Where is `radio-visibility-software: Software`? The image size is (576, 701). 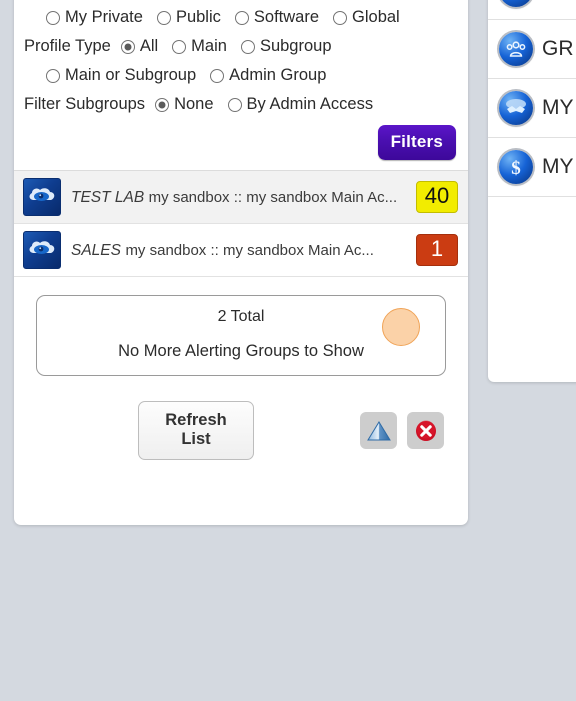
radio-visibility-software: Software is located at coordinates (277, 17).